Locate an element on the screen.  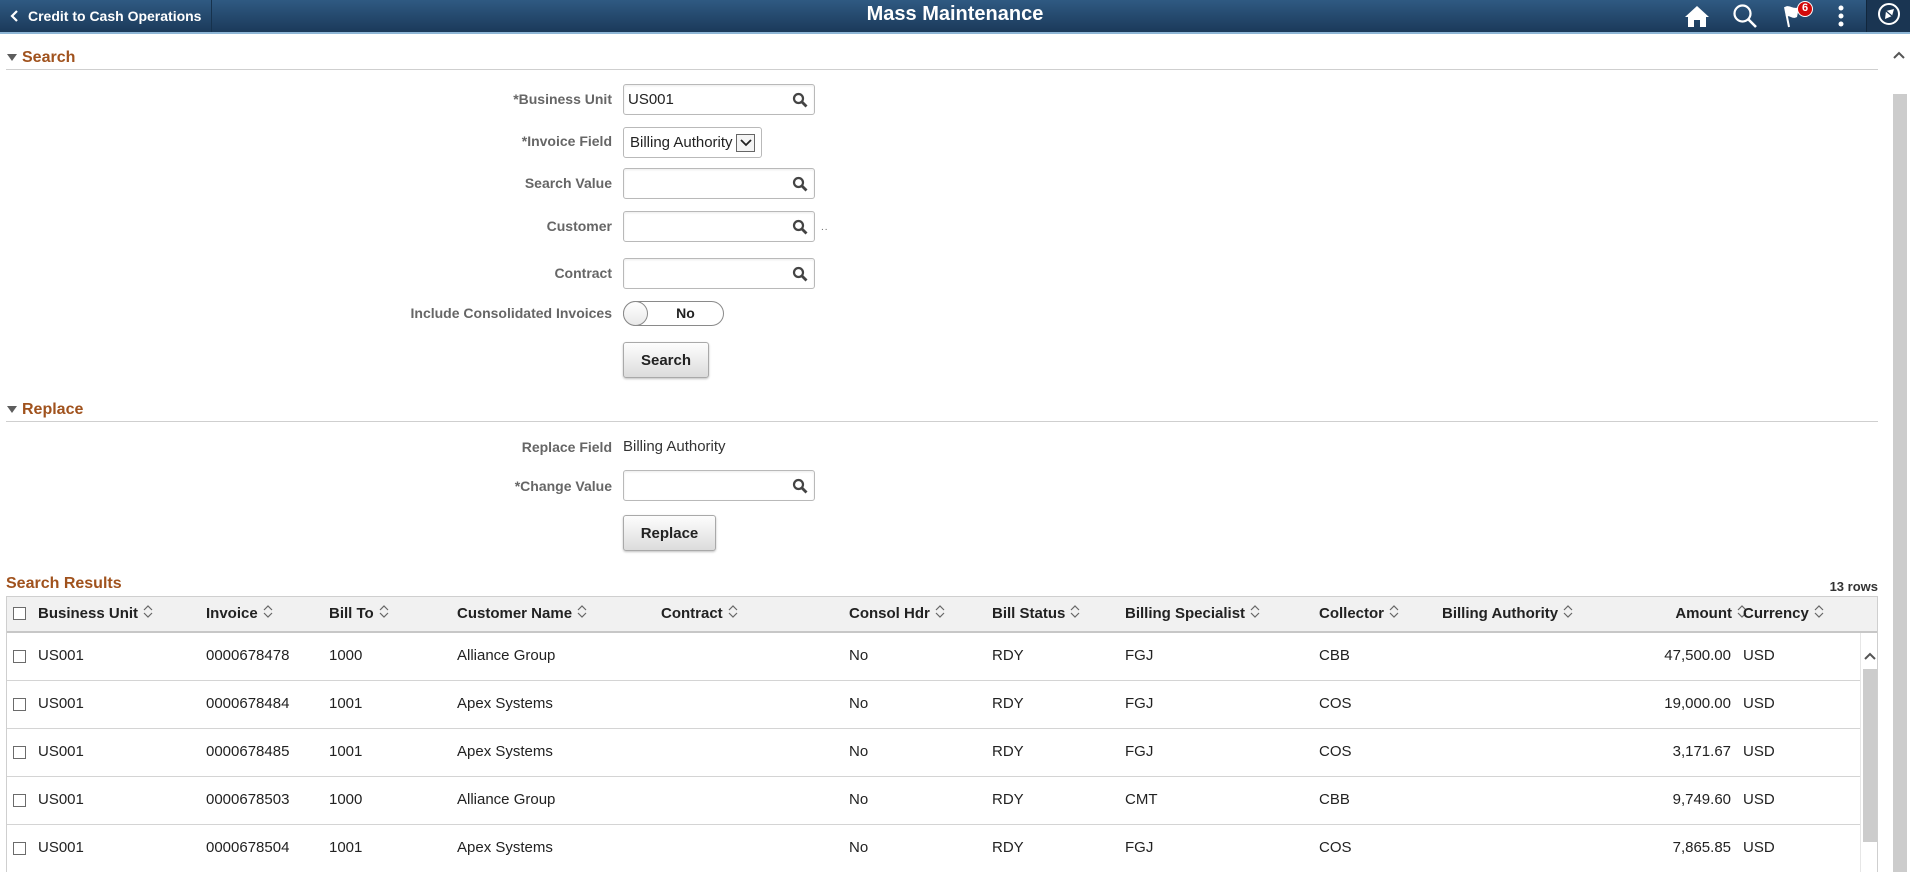
column-header-label: Customer Name is located at coordinates (515, 613).